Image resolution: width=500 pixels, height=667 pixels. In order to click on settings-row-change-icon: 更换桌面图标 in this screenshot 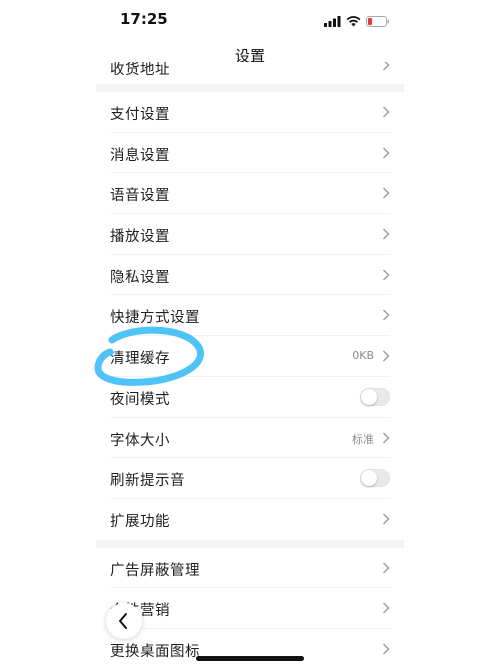, I will do `click(250, 647)`.